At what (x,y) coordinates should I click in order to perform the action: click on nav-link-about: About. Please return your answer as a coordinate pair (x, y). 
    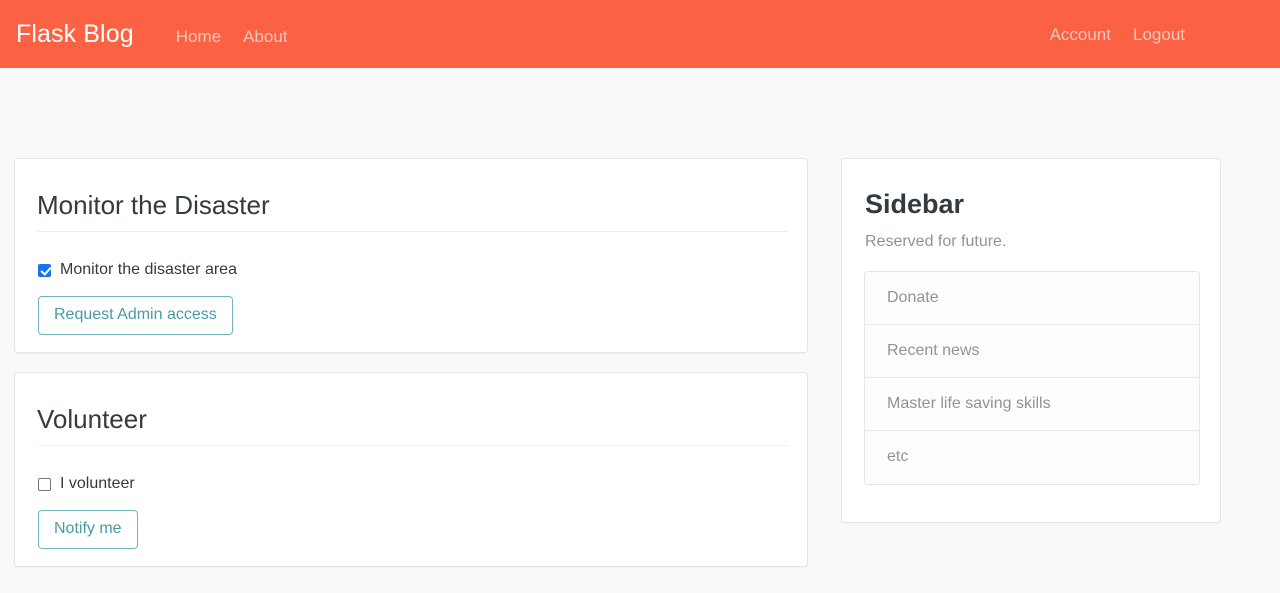
    Looking at the image, I should click on (265, 36).